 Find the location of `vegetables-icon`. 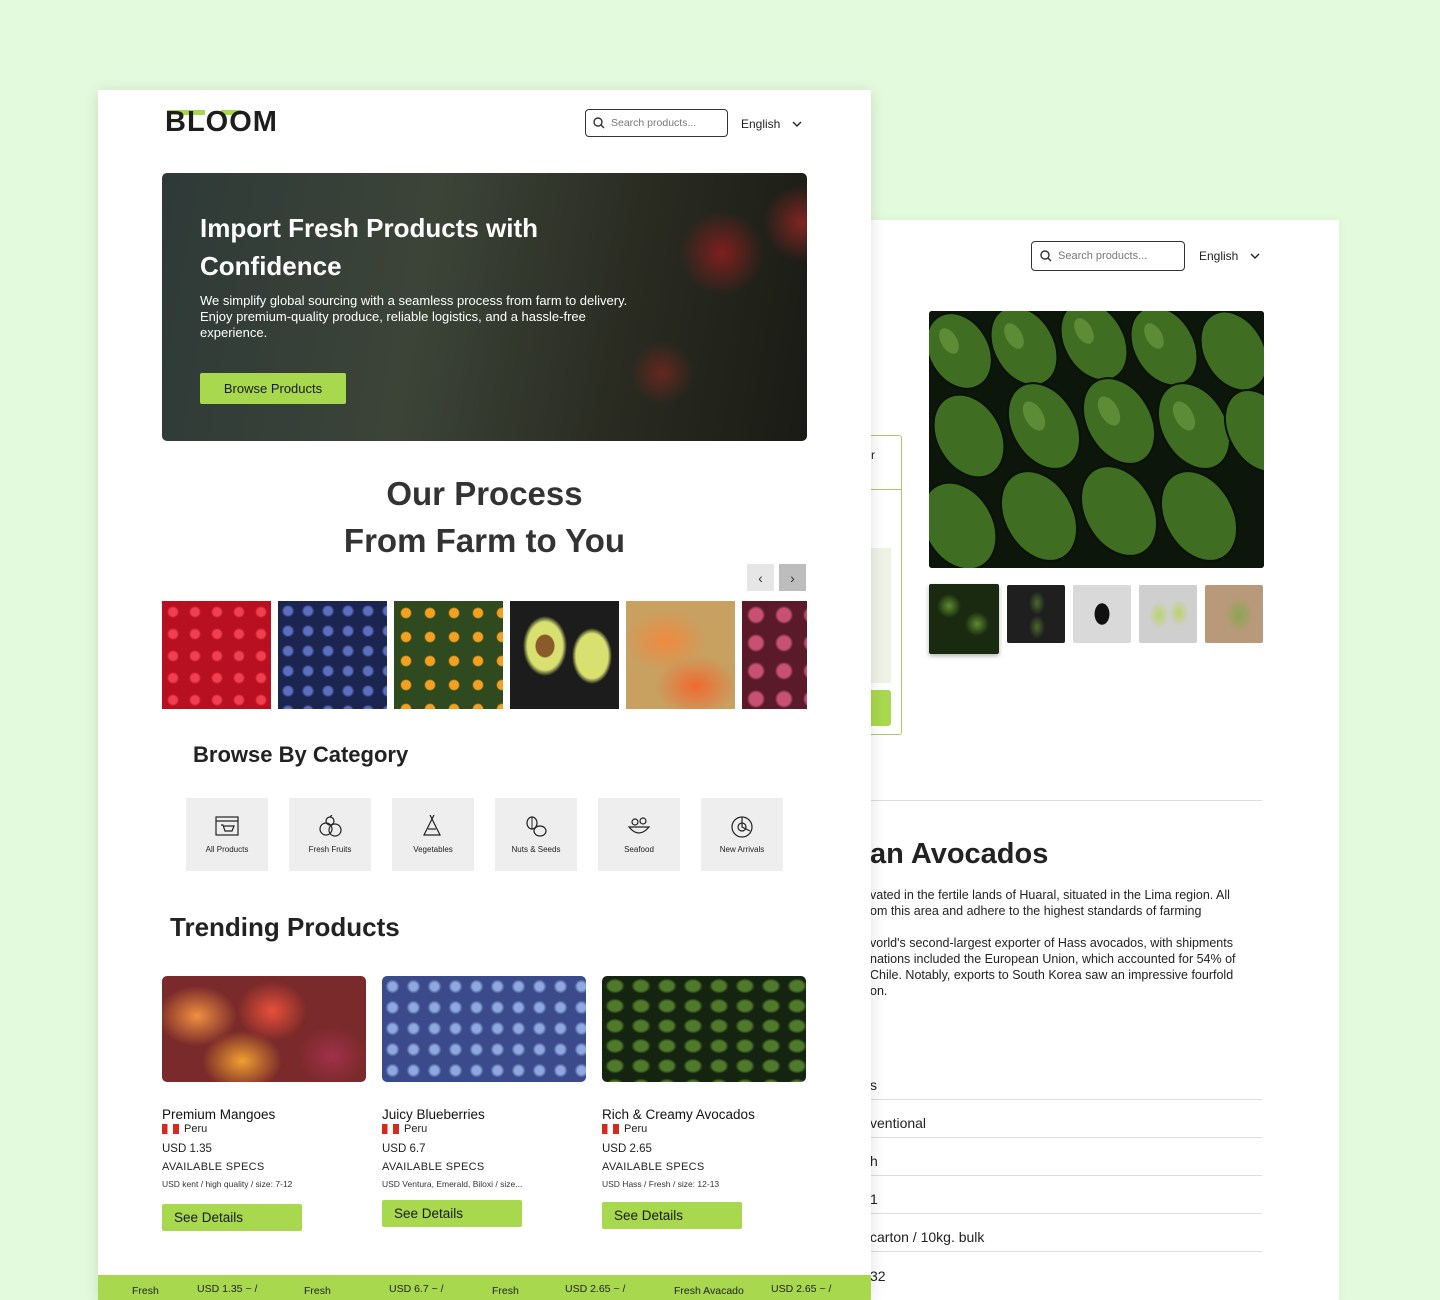

vegetables-icon is located at coordinates (432, 825).